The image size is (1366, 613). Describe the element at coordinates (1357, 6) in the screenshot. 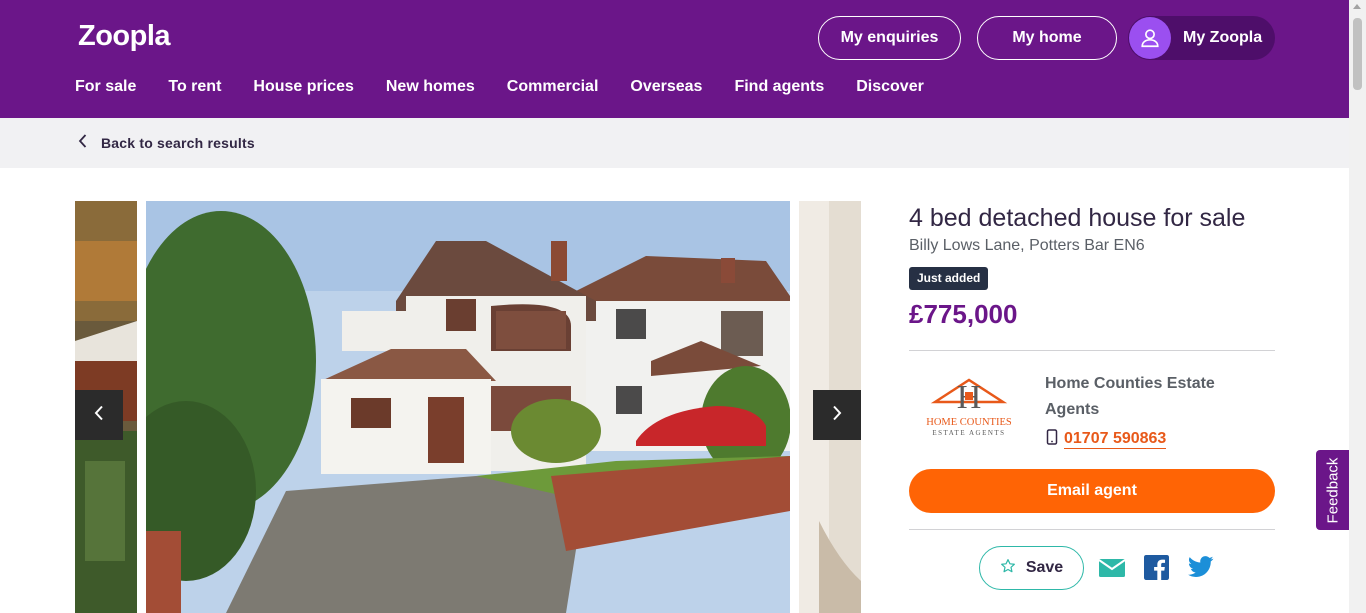

I see `scroll-up-arrow-icon` at that location.